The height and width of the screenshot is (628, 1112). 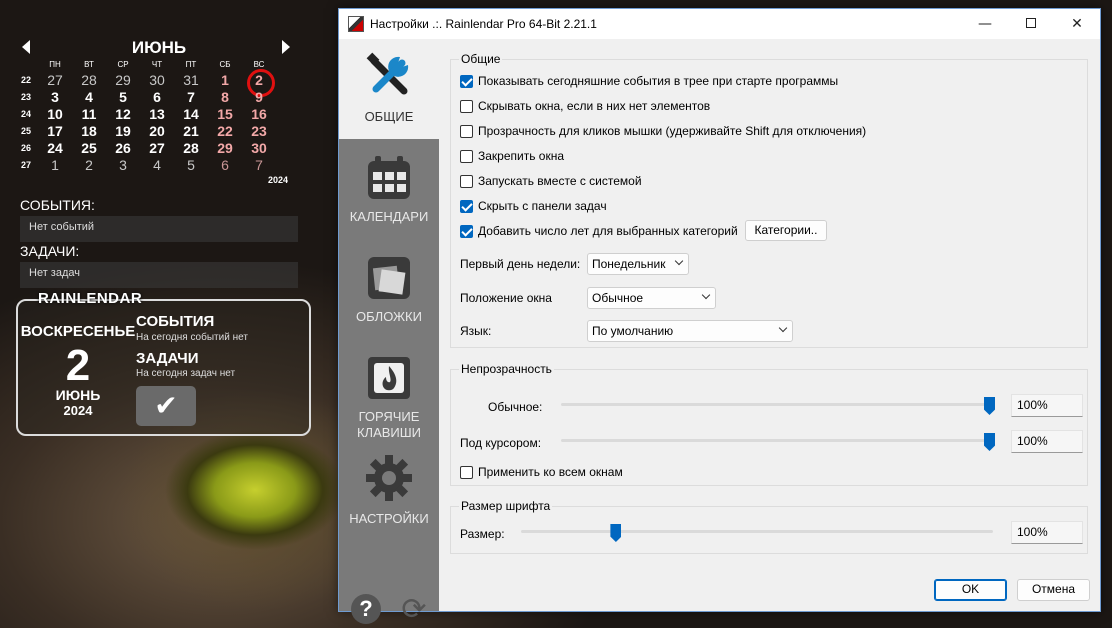 What do you see at coordinates (159, 219) in the screenshot?
I see `events-panel: СОБЫТИЯ: Нет событий` at bounding box center [159, 219].